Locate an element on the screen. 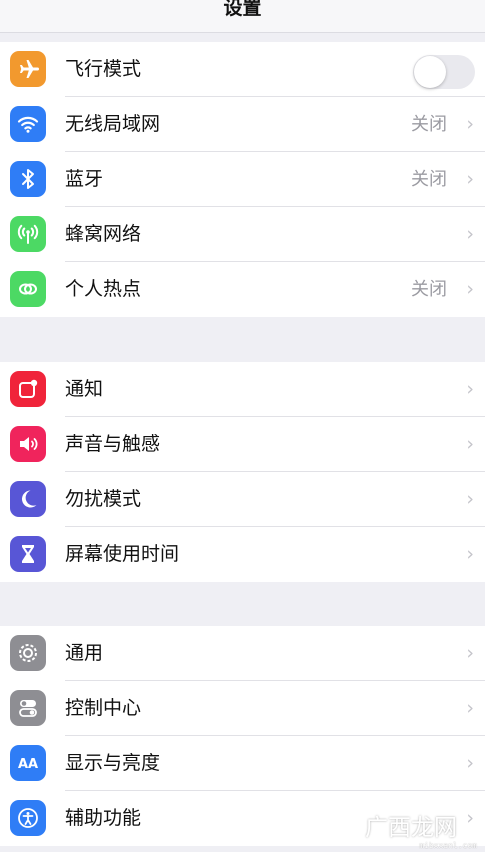  settings-row-airplane-mode: 飞行模式 is located at coordinates (242, 69).